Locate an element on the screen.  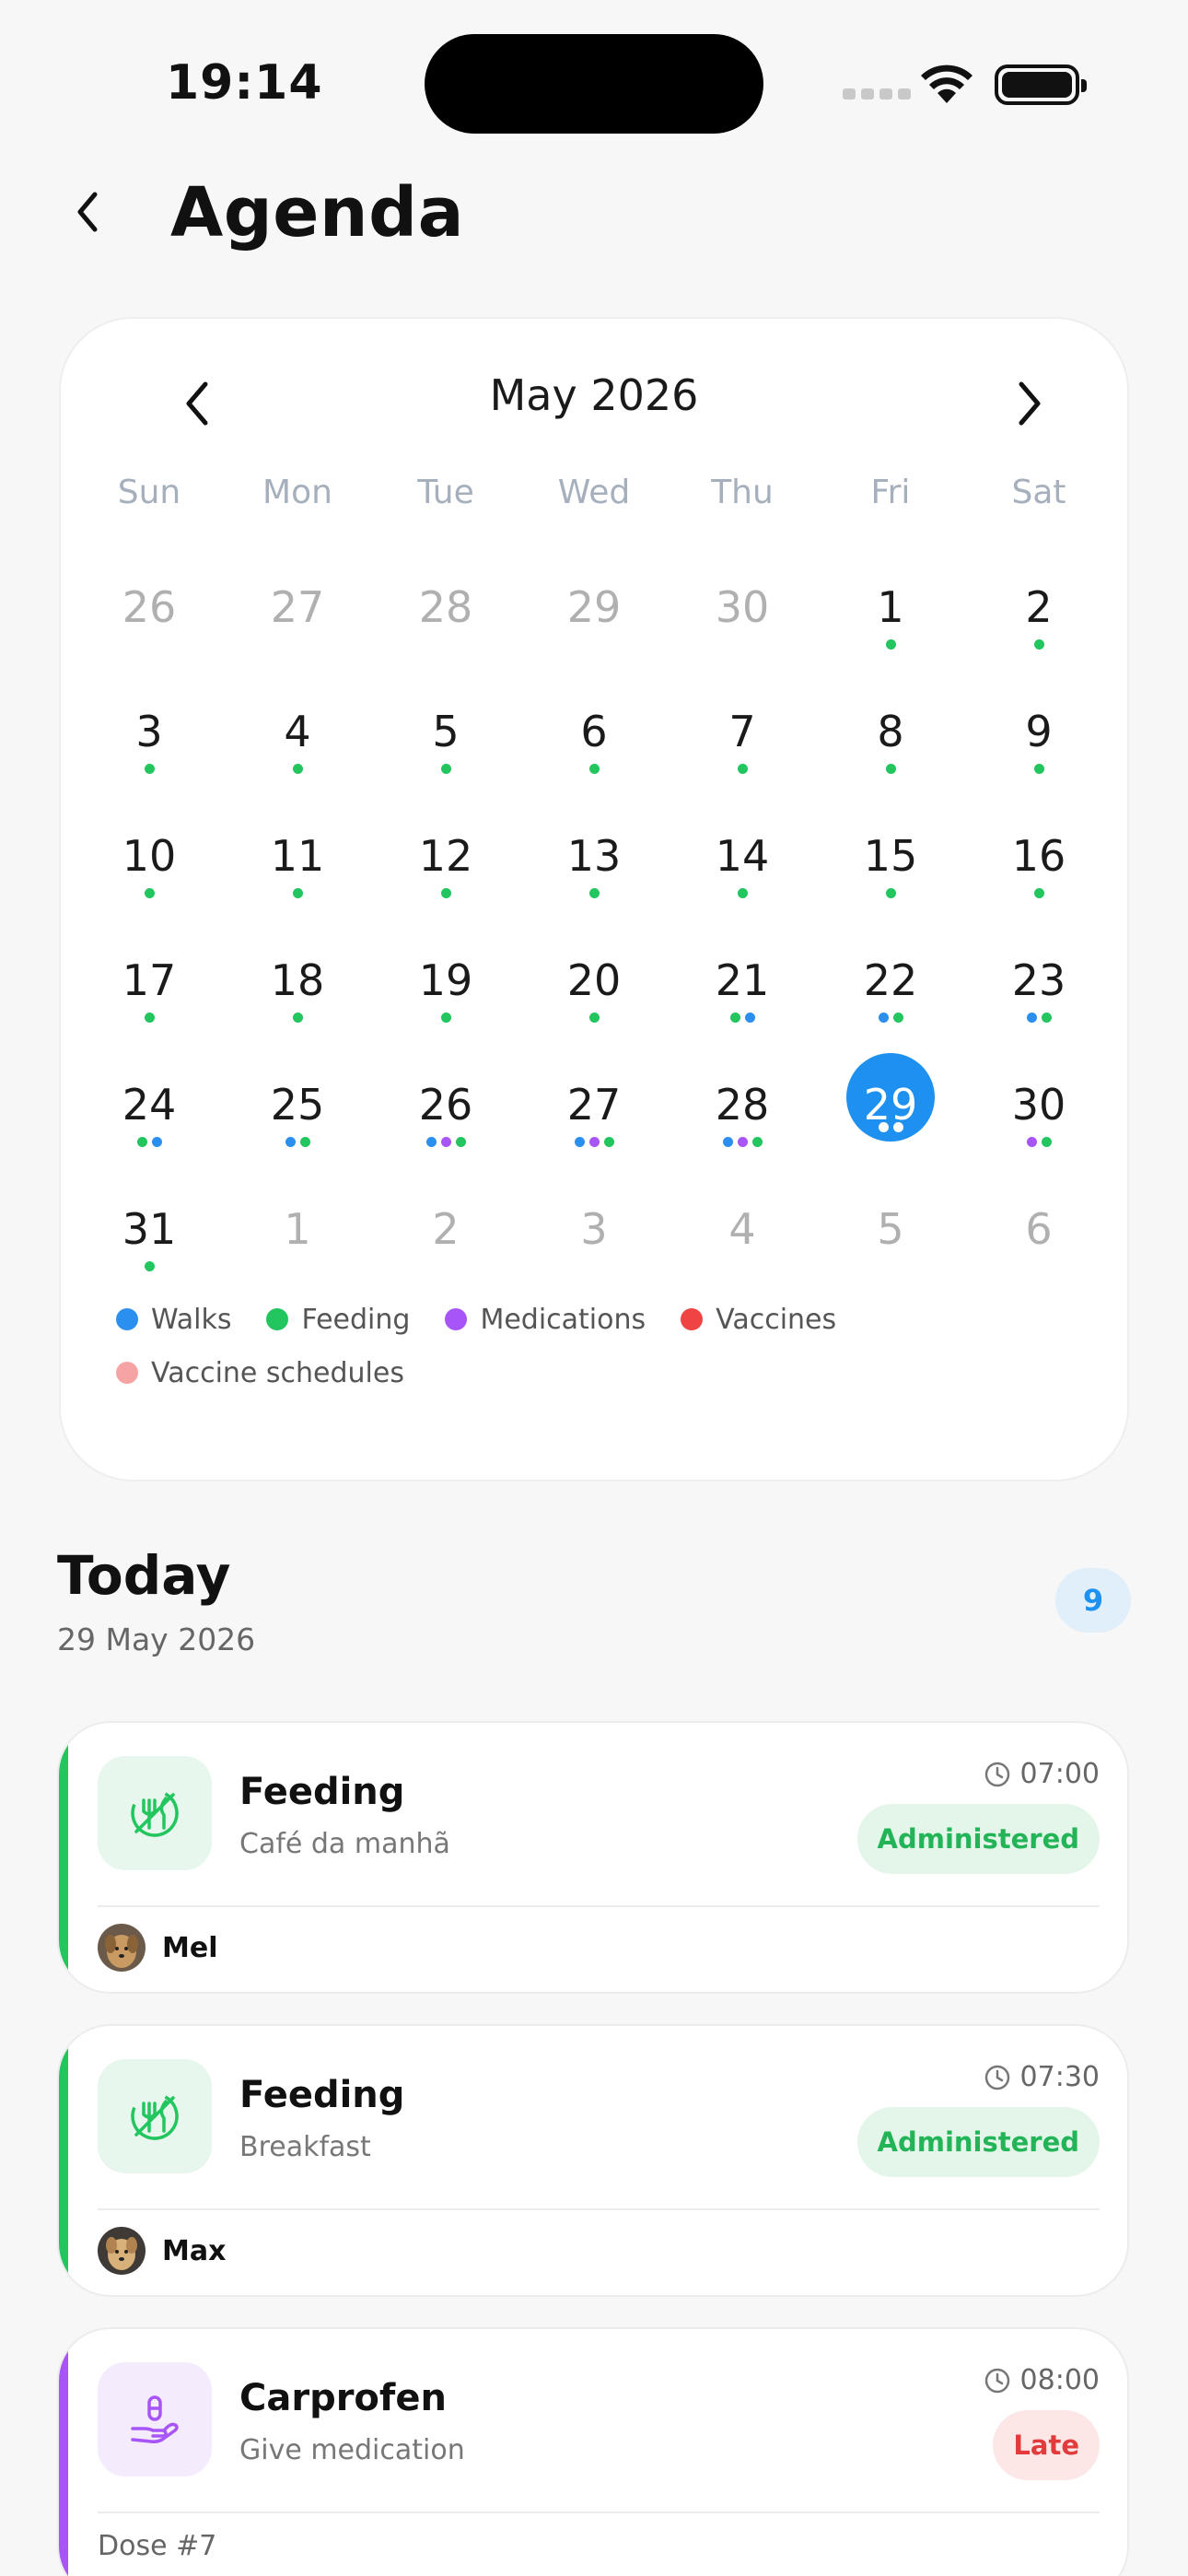
calendar-day-number: 3 is located at coordinates (594, 1229).